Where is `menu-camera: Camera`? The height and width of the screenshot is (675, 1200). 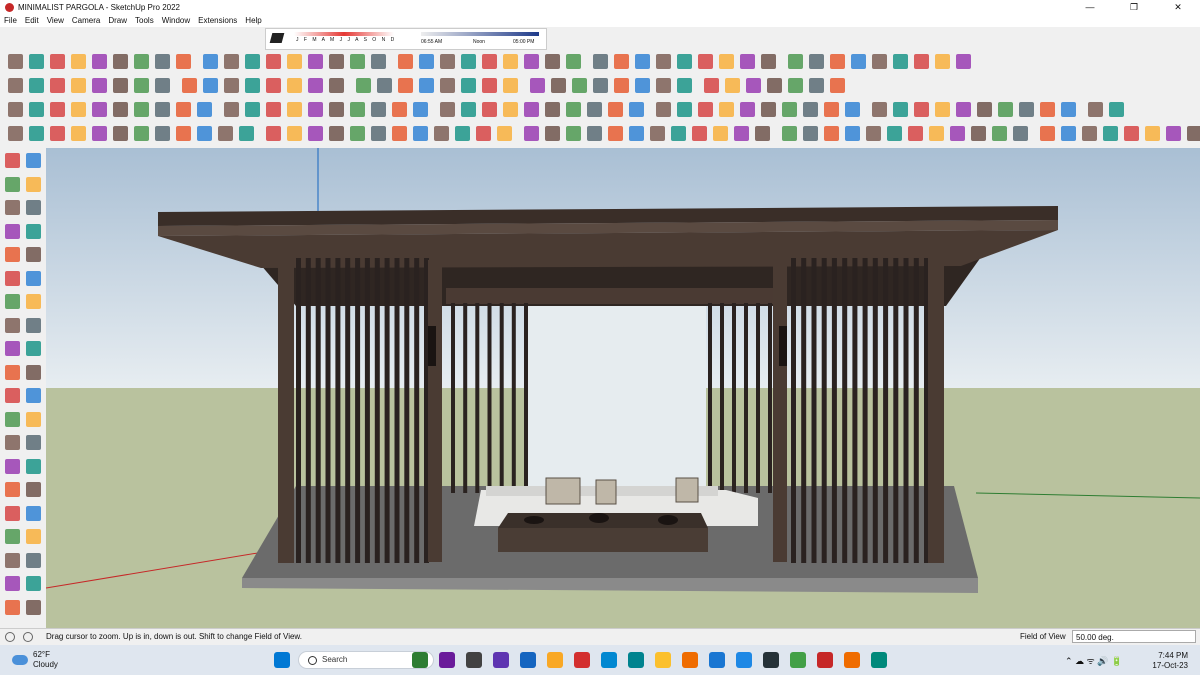 menu-camera: Camera is located at coordinates (86, 20).